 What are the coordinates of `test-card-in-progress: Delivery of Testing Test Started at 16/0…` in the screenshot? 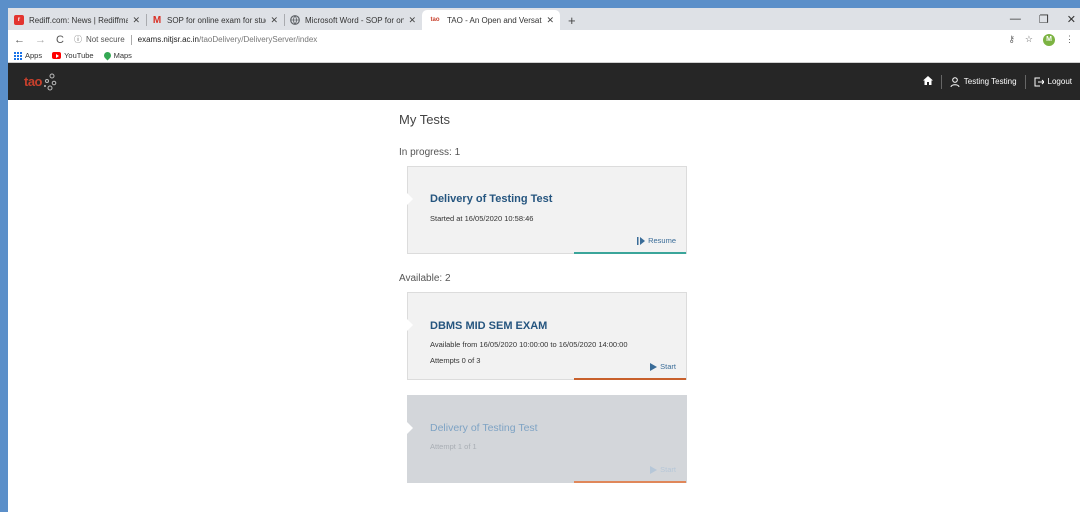 It's located at (547, 210).